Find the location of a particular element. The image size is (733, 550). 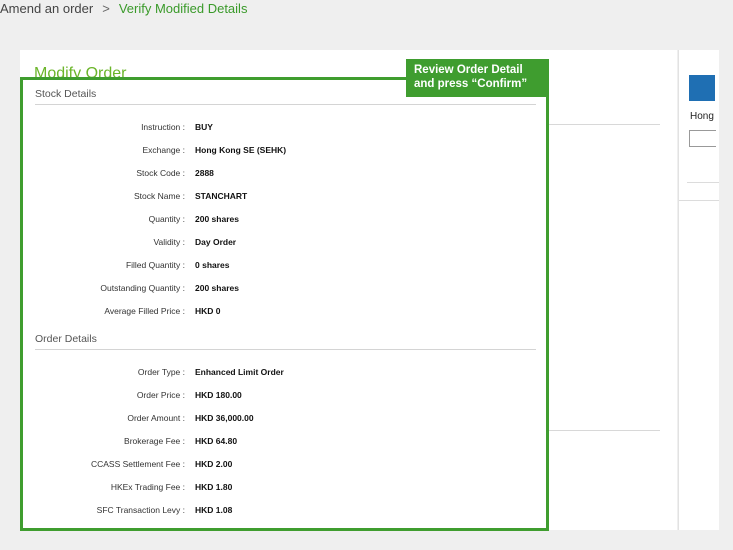

detail-row: HKEx Trading Fee : HKD 1.80 is located at coordinates (283, 489).